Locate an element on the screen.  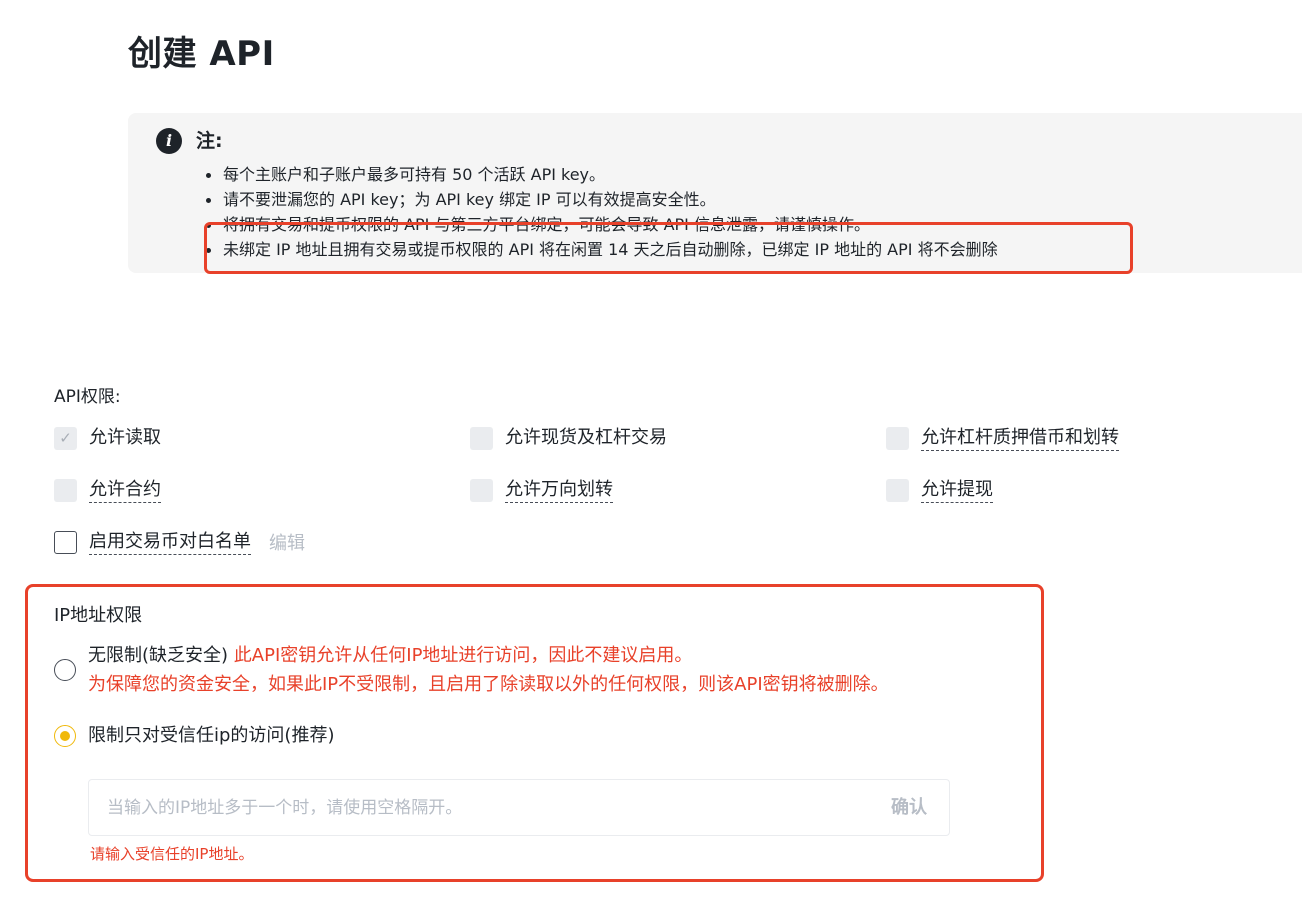
permission-futures: 允许合约 is located at coordinates (107, 490).